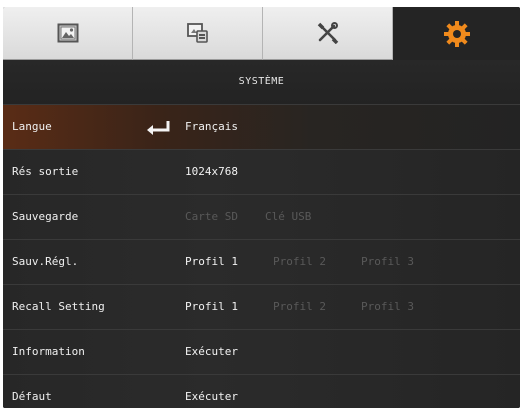  Describe the element at coordinates (211, 172) in the screenshot. I see `setting-value: 1024x768` at that location.